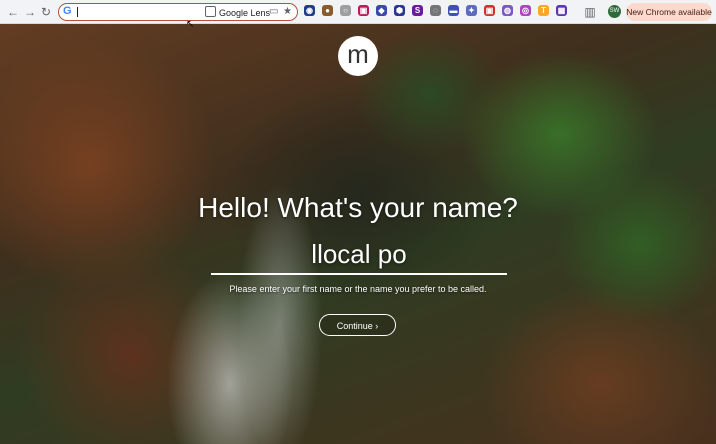  What do you see at coordinates (287, 11) in the screenshot?
I see `bookmark-star-icon: ★` at bounding box center [287, 11].